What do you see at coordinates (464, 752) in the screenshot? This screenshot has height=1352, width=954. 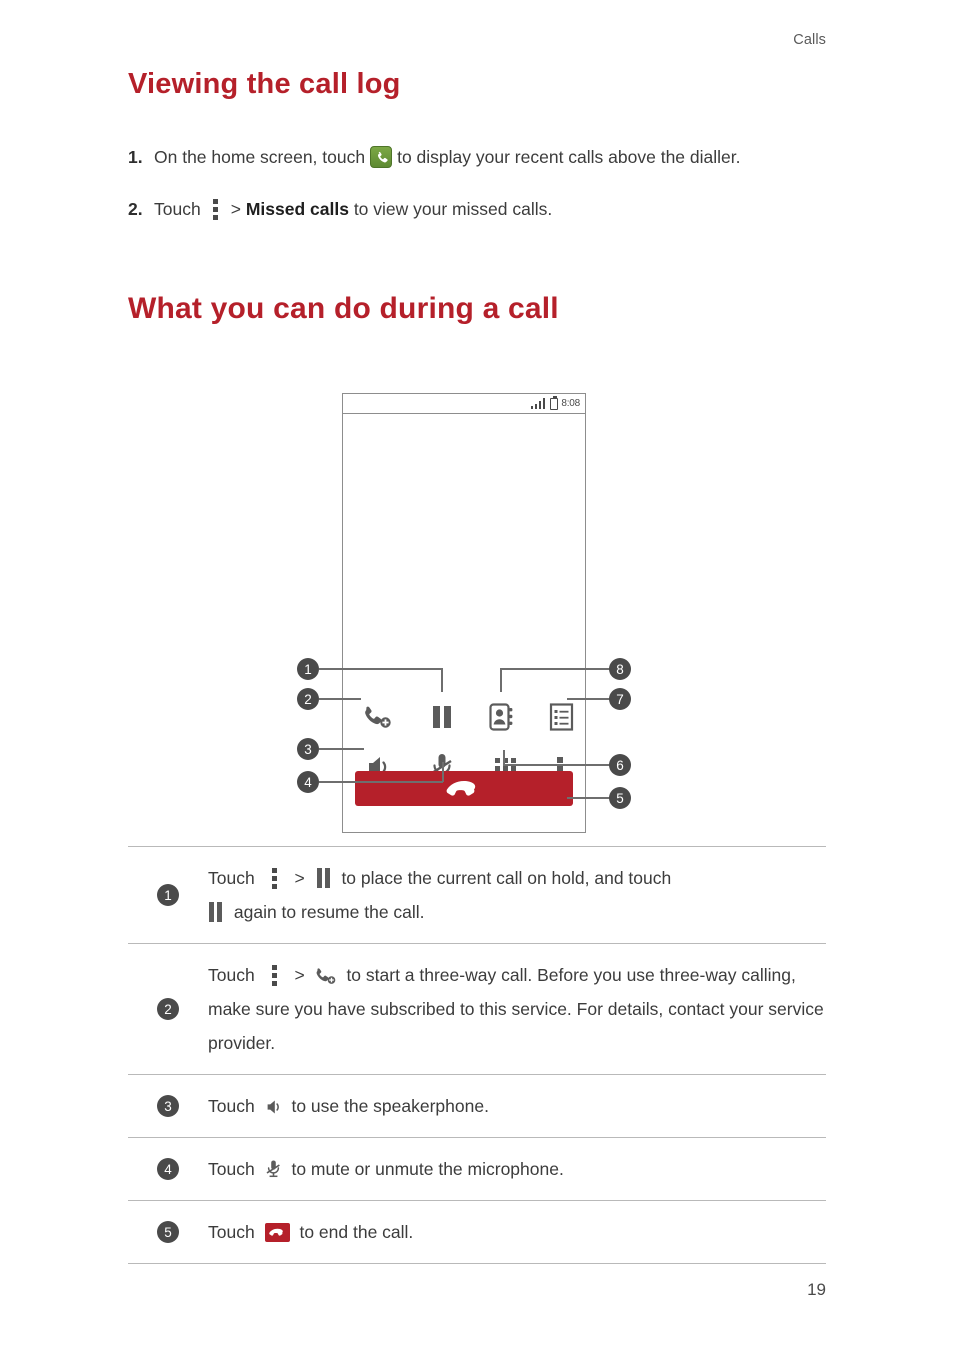 I see `call-controls-area` at bounding box center [464, 752].